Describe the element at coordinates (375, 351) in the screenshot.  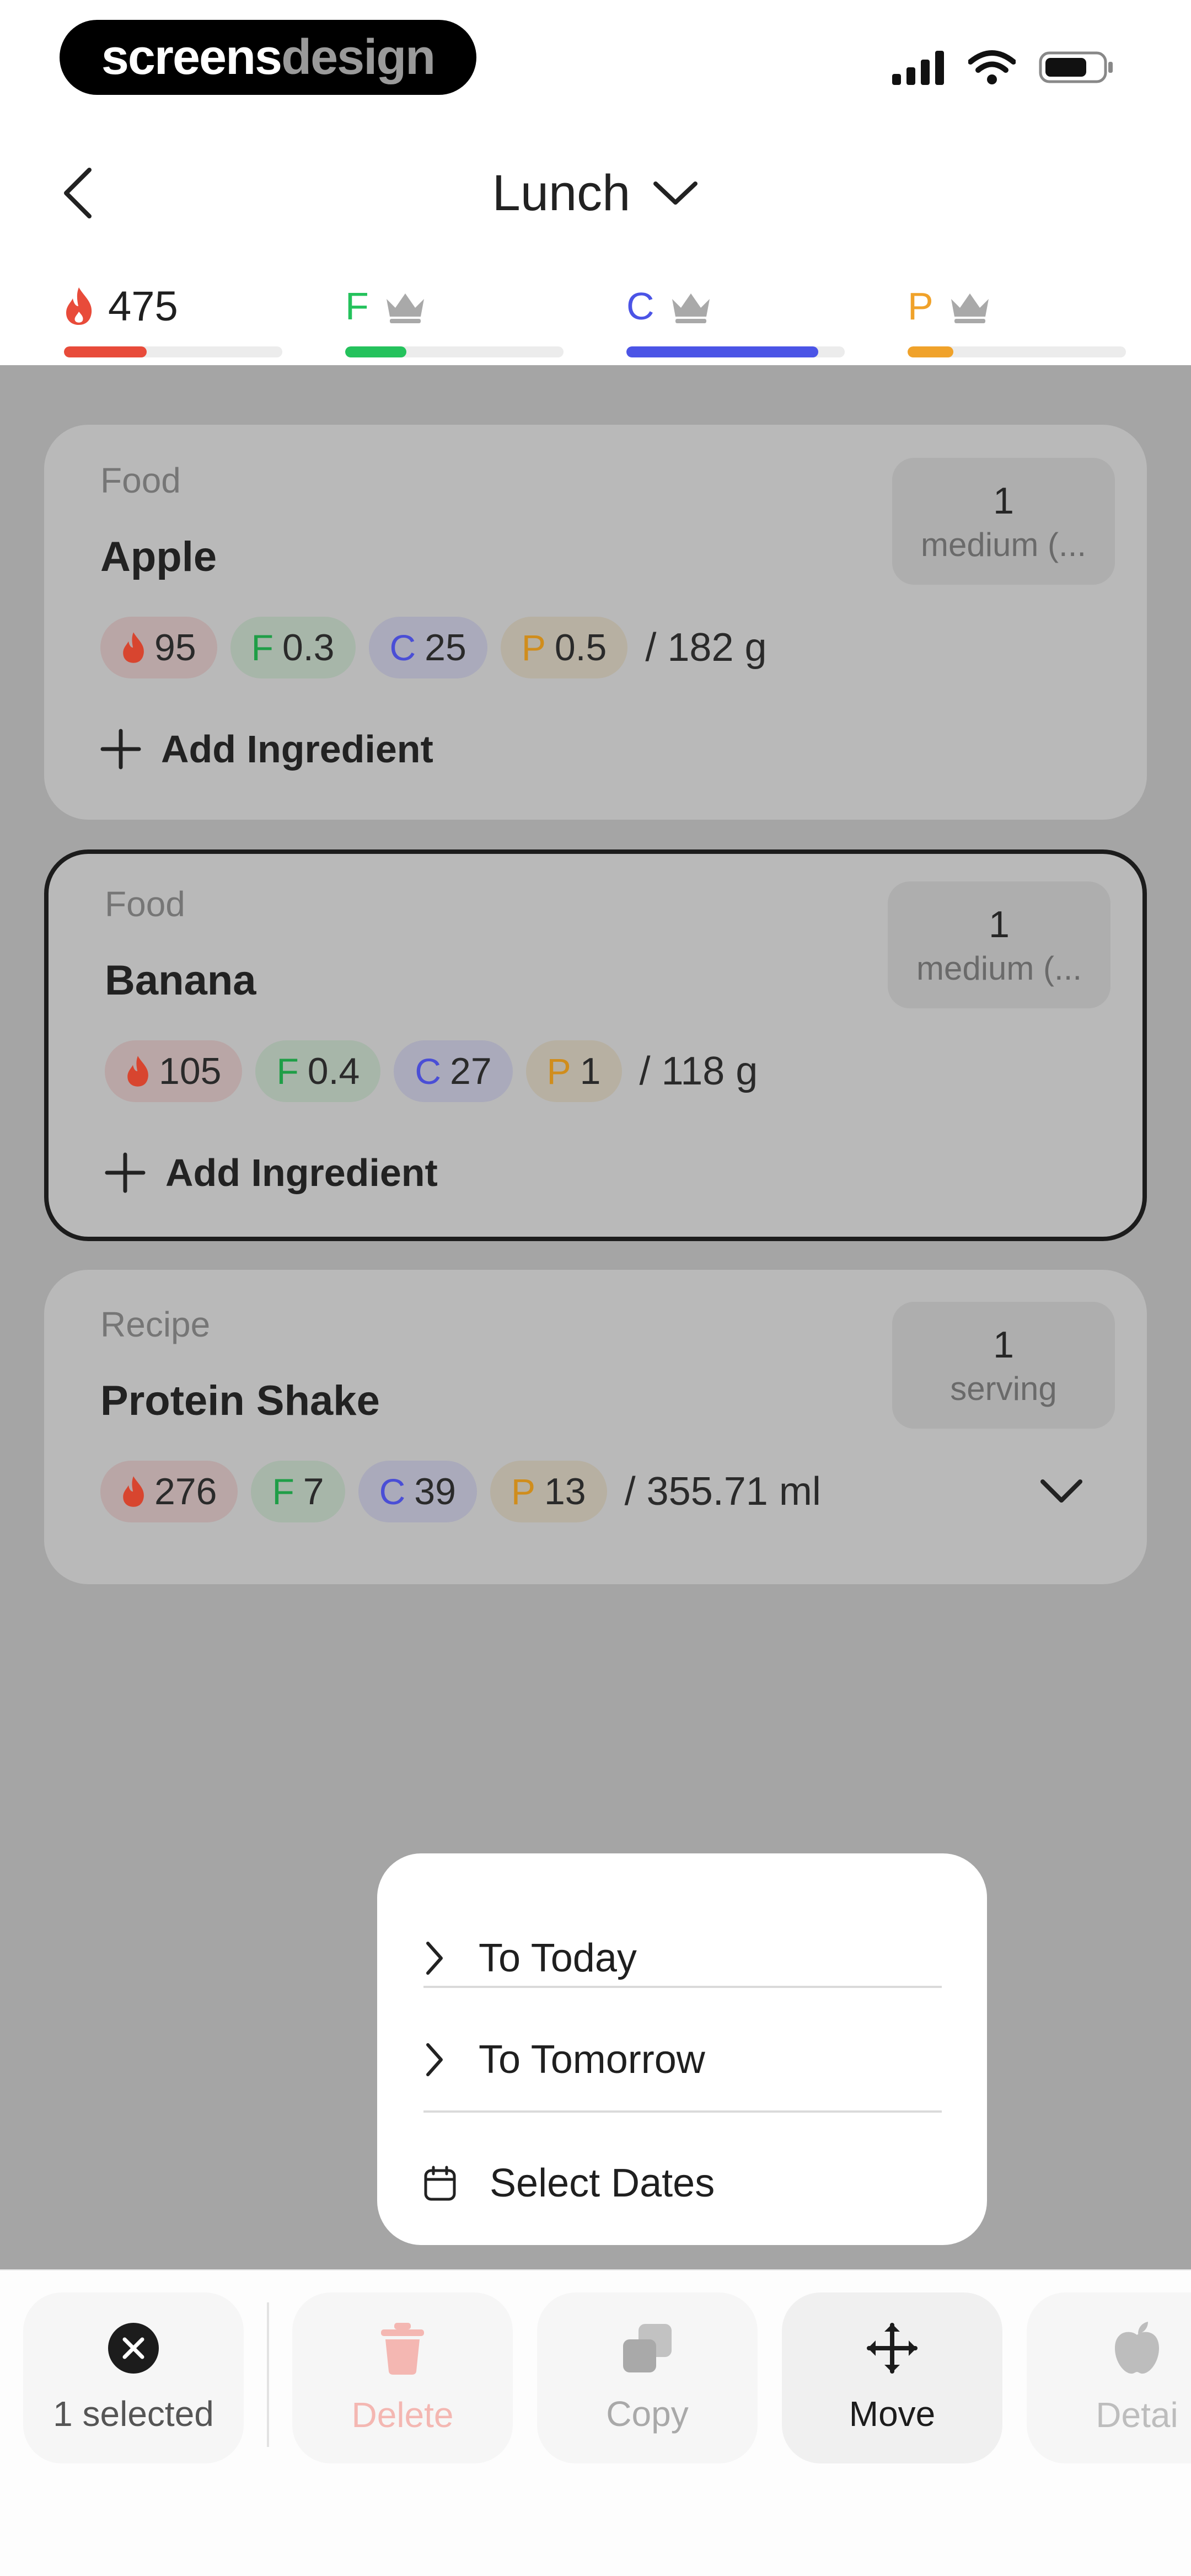
I see `fat-progress-fill` at that location.